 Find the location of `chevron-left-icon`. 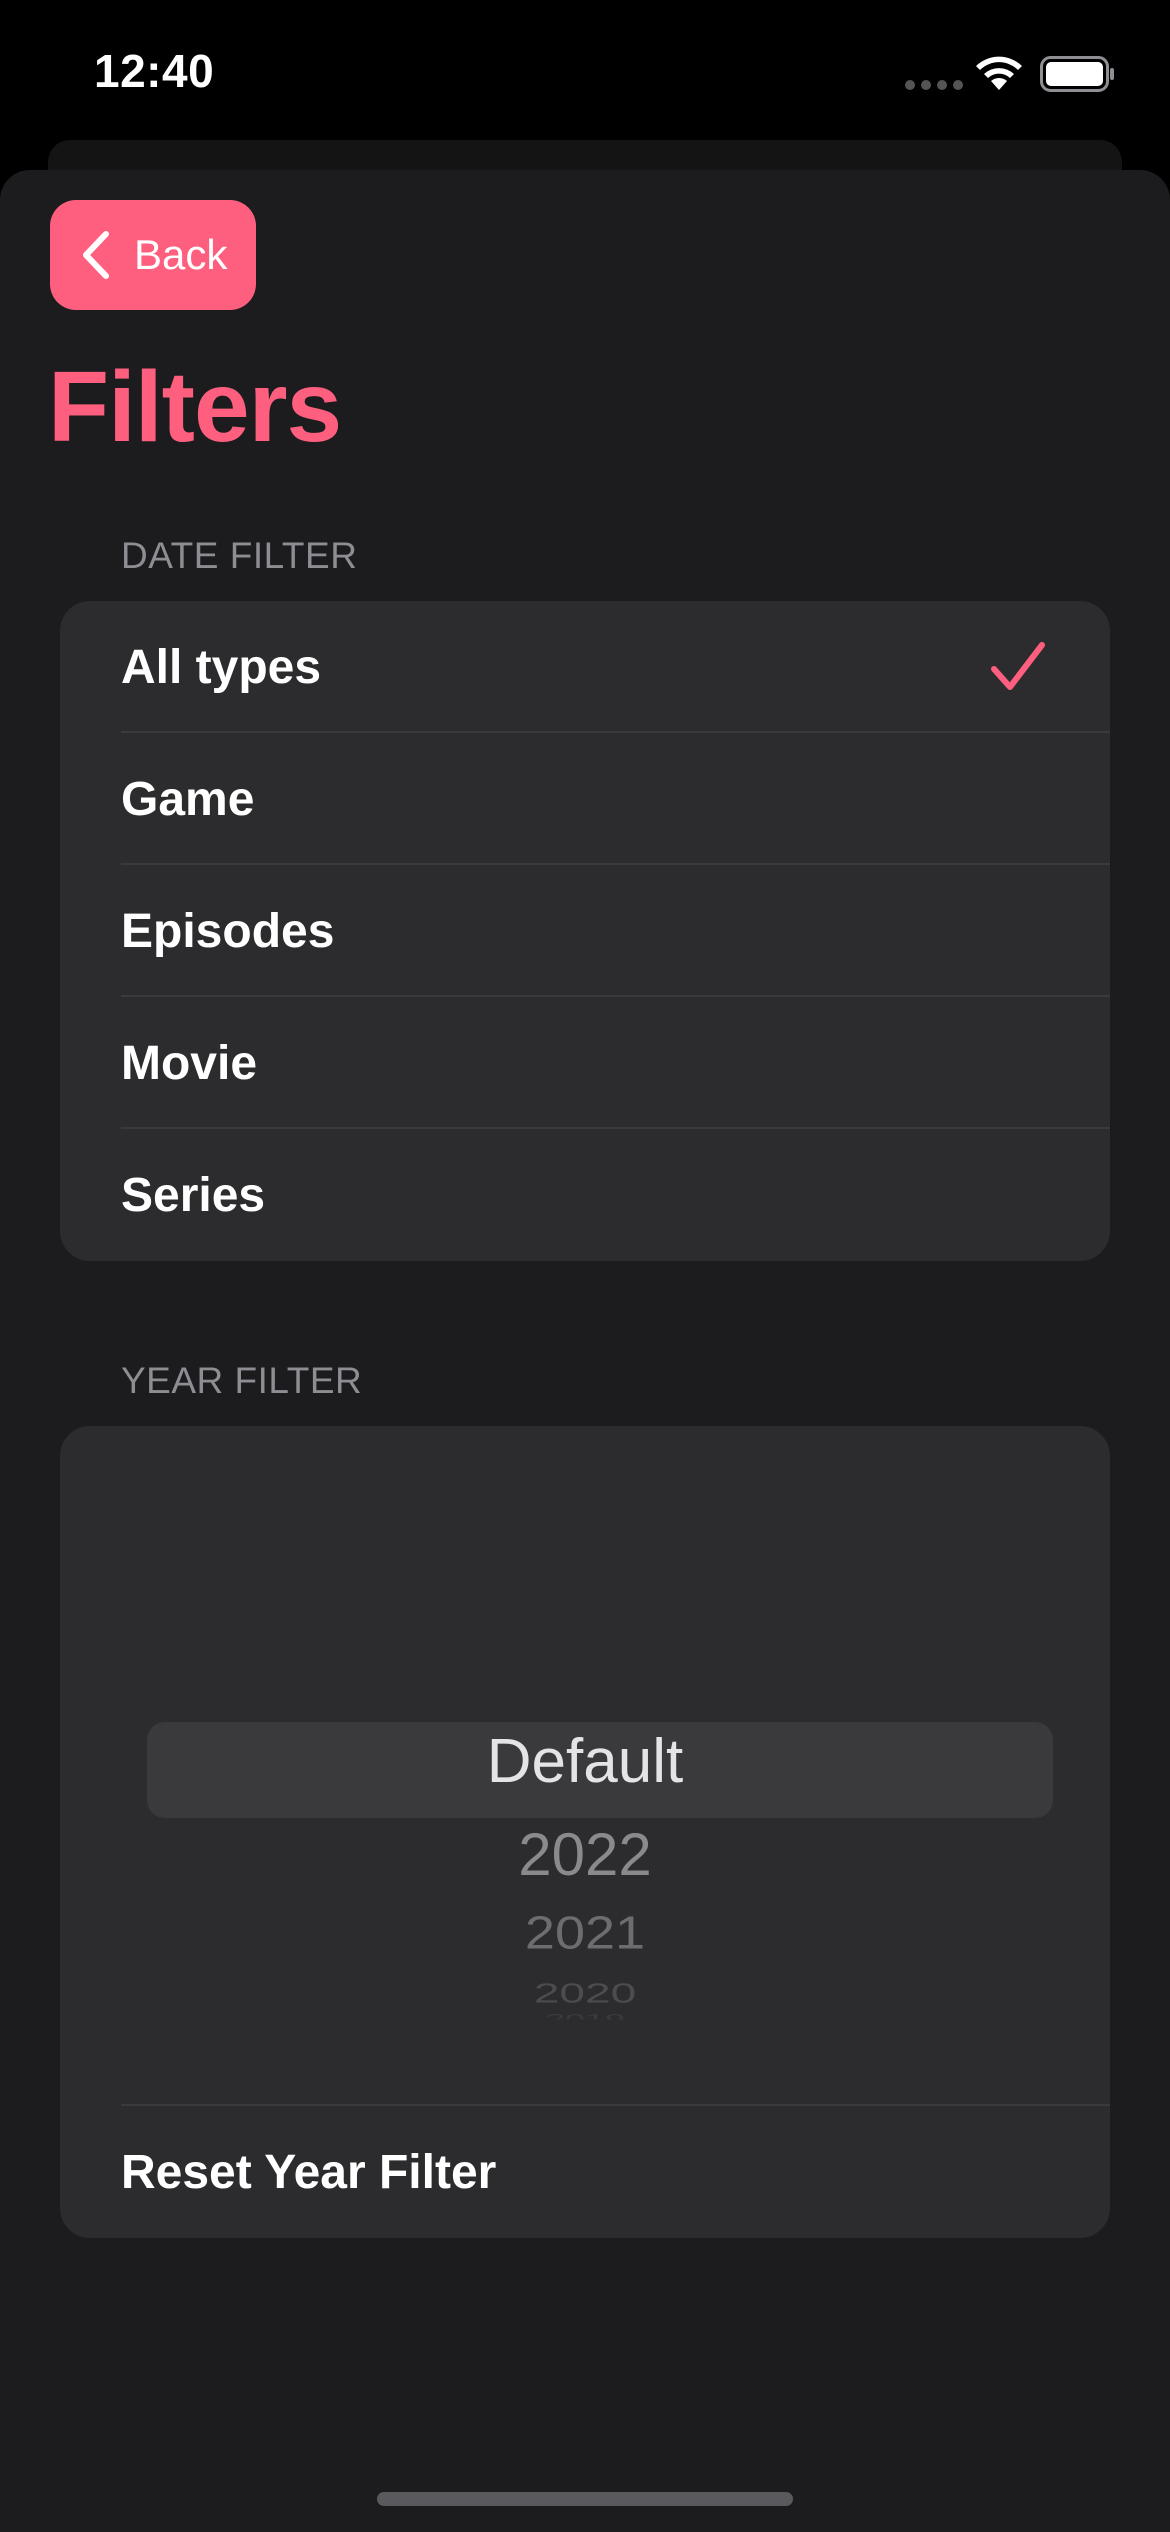

chevron-left-icon is located at coordinates (96, 255).